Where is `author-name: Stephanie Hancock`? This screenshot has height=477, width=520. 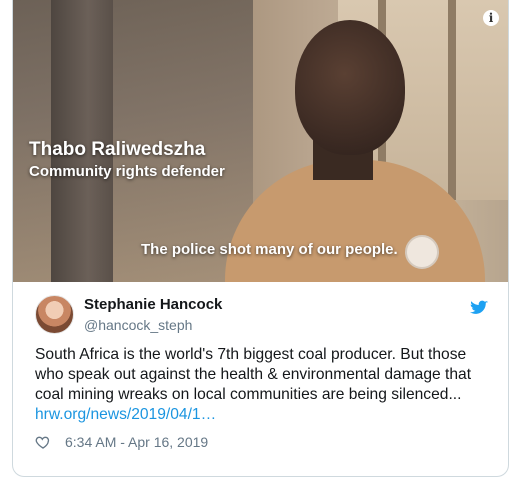 author-name: Stephanie Hancock is located at coordinates (153, 304).